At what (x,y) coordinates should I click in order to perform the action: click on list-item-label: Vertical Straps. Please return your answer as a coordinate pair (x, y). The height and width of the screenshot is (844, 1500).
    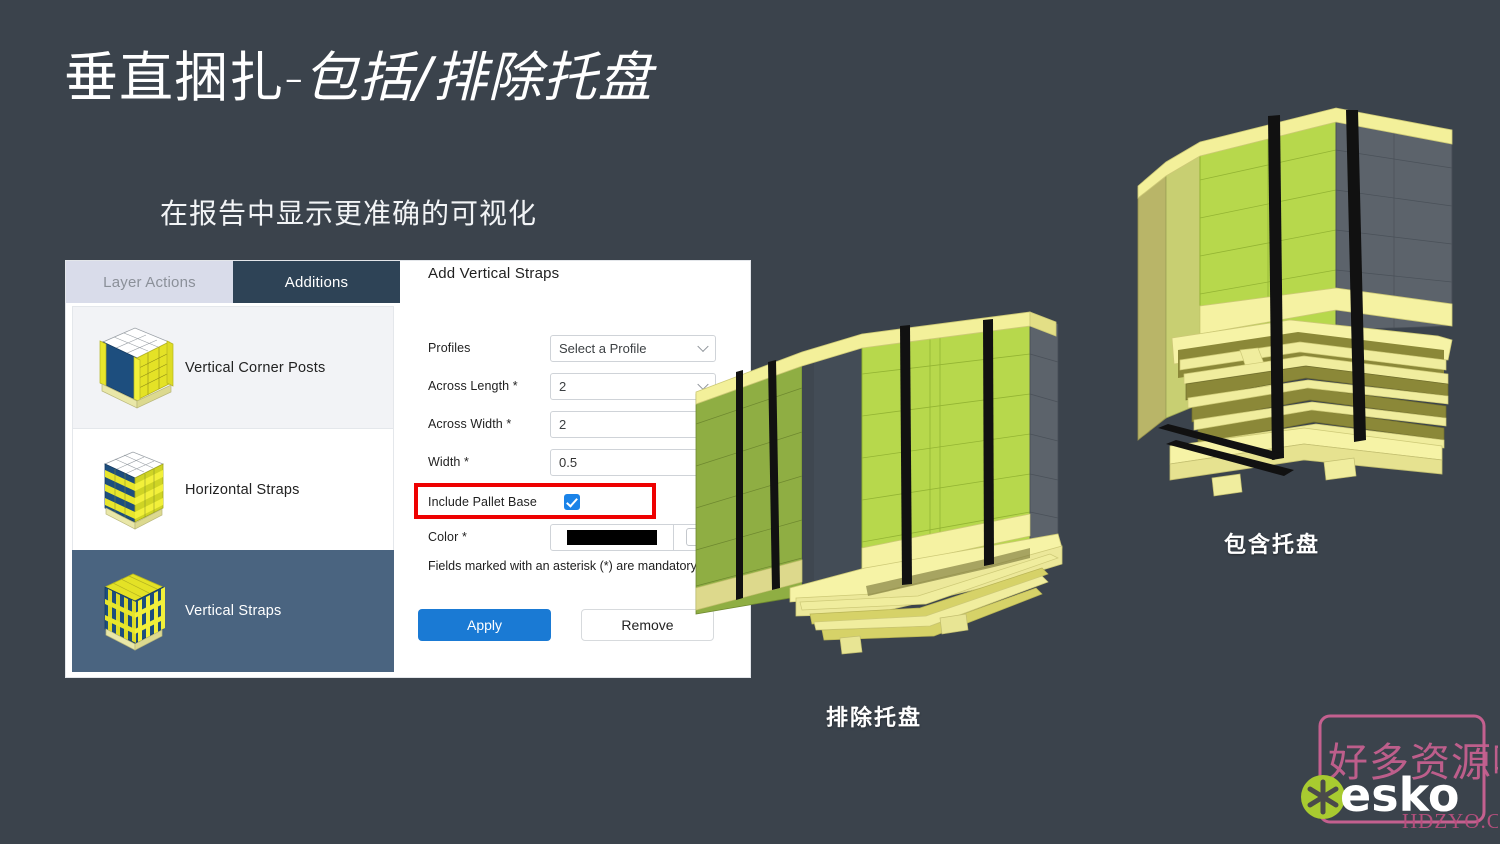
    Looking at the image, I should click on (233, 611).